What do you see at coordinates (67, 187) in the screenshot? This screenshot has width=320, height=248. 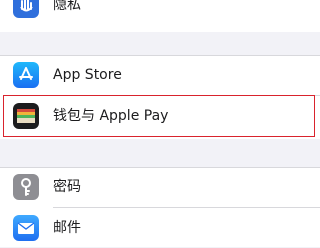 I see `settings-row-label: 密码` at bounding box center [67, 187].